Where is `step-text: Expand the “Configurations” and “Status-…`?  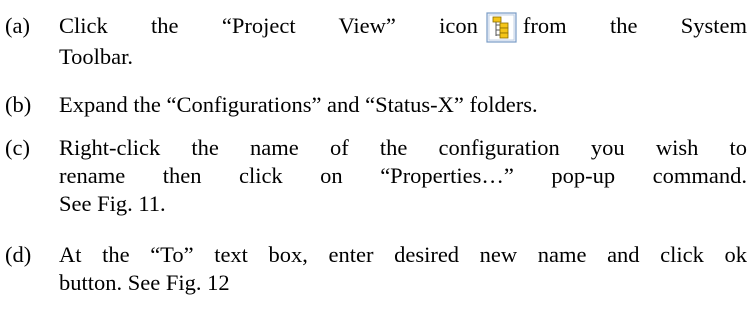 step-text: Expand the “Configurations” and “Status-… is located at coordinates (403, 105).